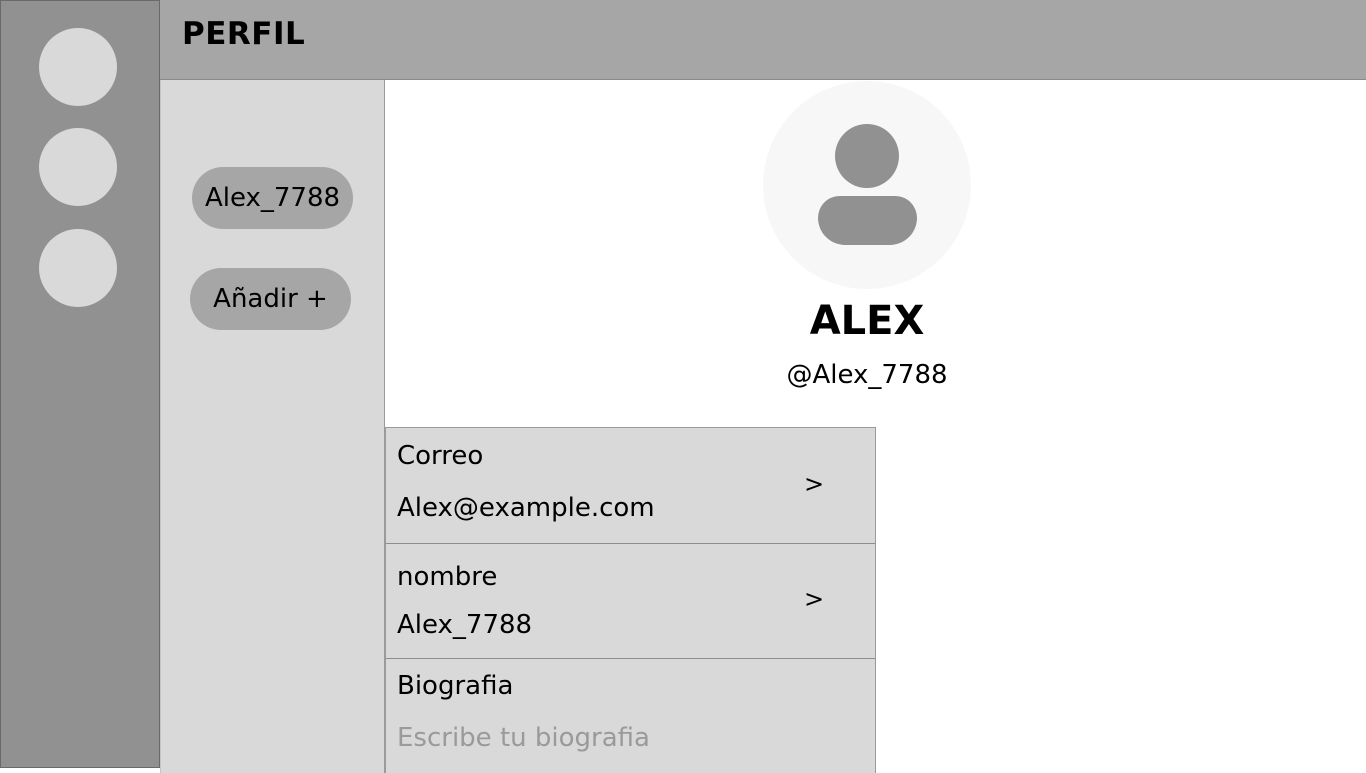 This screenshot has width=1366, height=773. Describe the element at coordinates (523, 738) in the screenshot. I see `bio-input: Escribe tu biografia` at that location.